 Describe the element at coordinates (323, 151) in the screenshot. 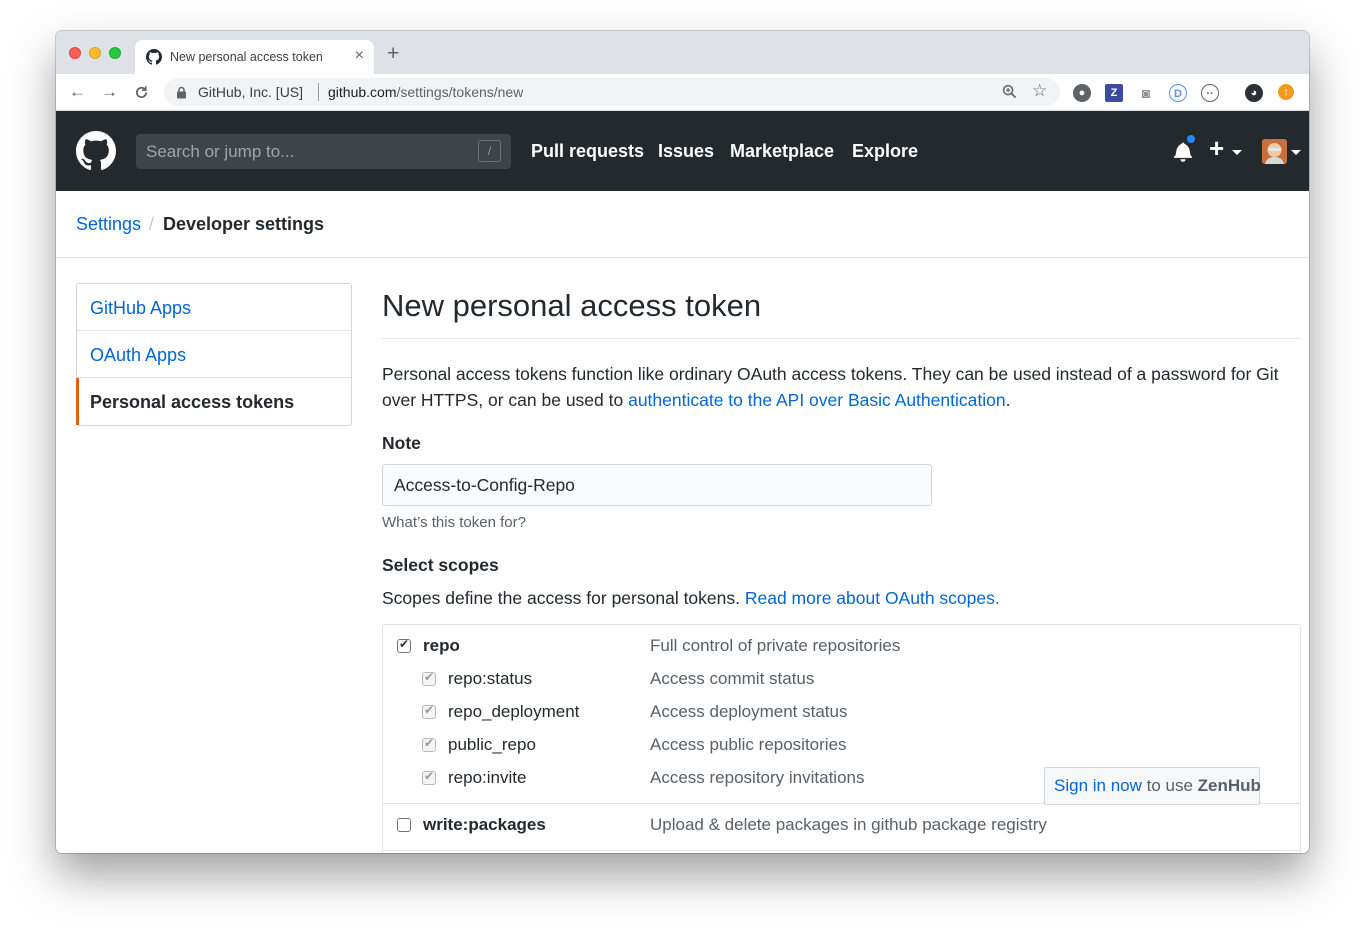

I see `search-input: Search or jump to... /` at that location.